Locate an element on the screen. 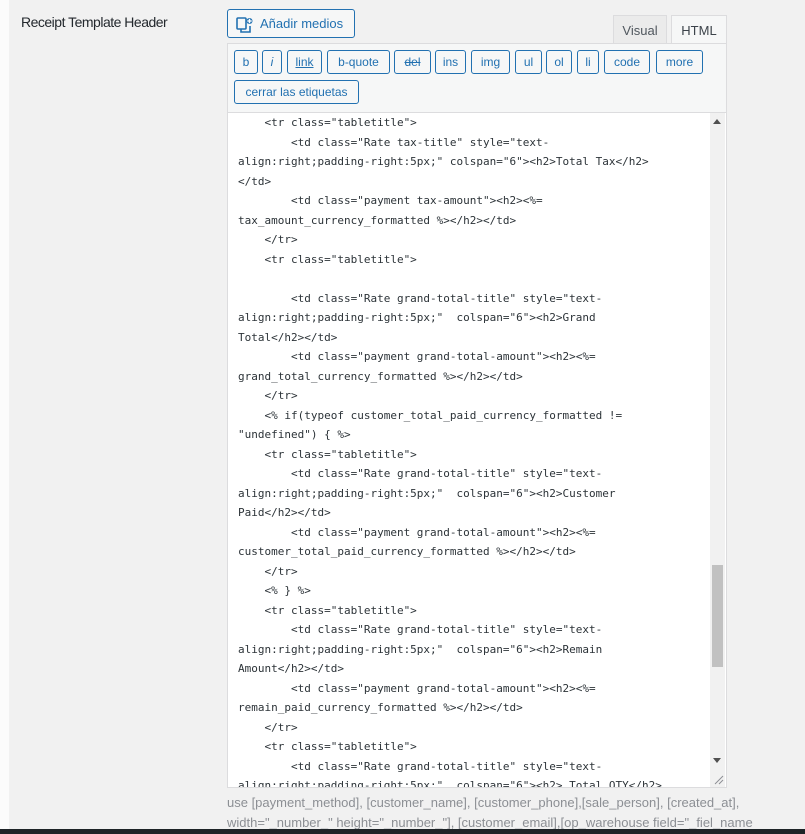  qt-italic-button: i is located at coordinates (272, 62).